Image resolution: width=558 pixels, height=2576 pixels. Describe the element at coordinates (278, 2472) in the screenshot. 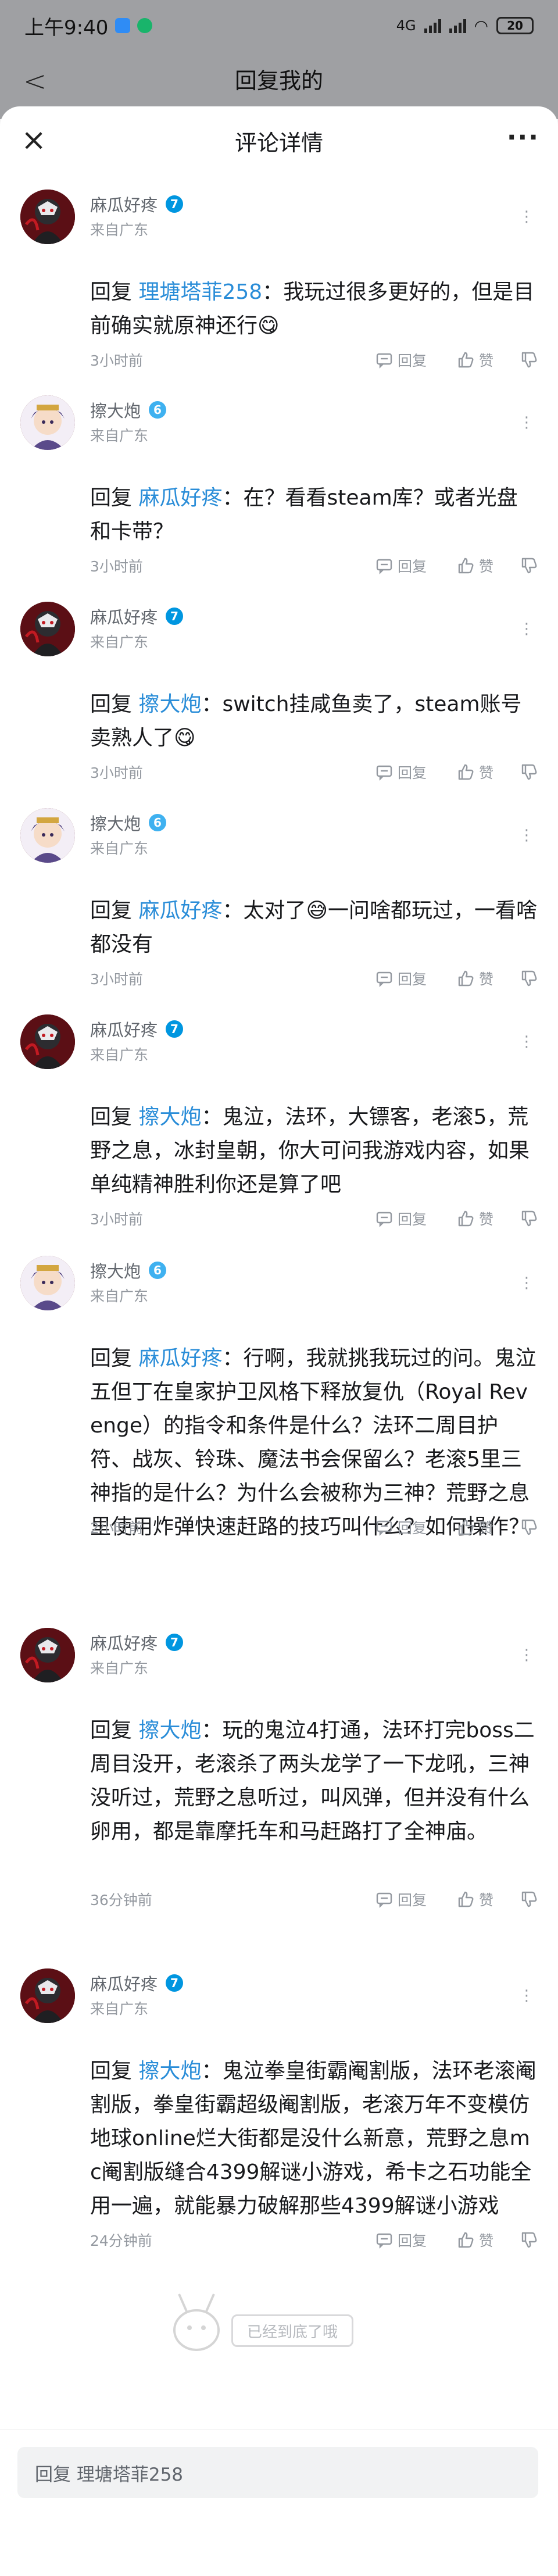

I see `reply-input: 回复 理塘塔菲258` at that location.